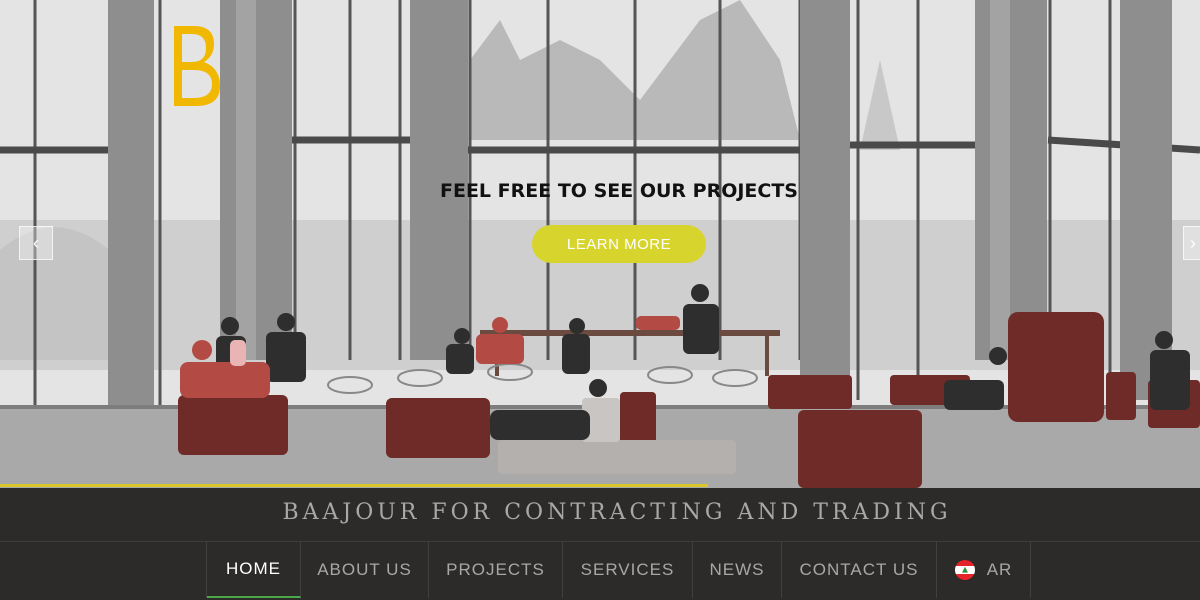 The width and height of the screenshot is (1200, 600). I want to click on slider-prev-button: ‹, so click(36, 243).